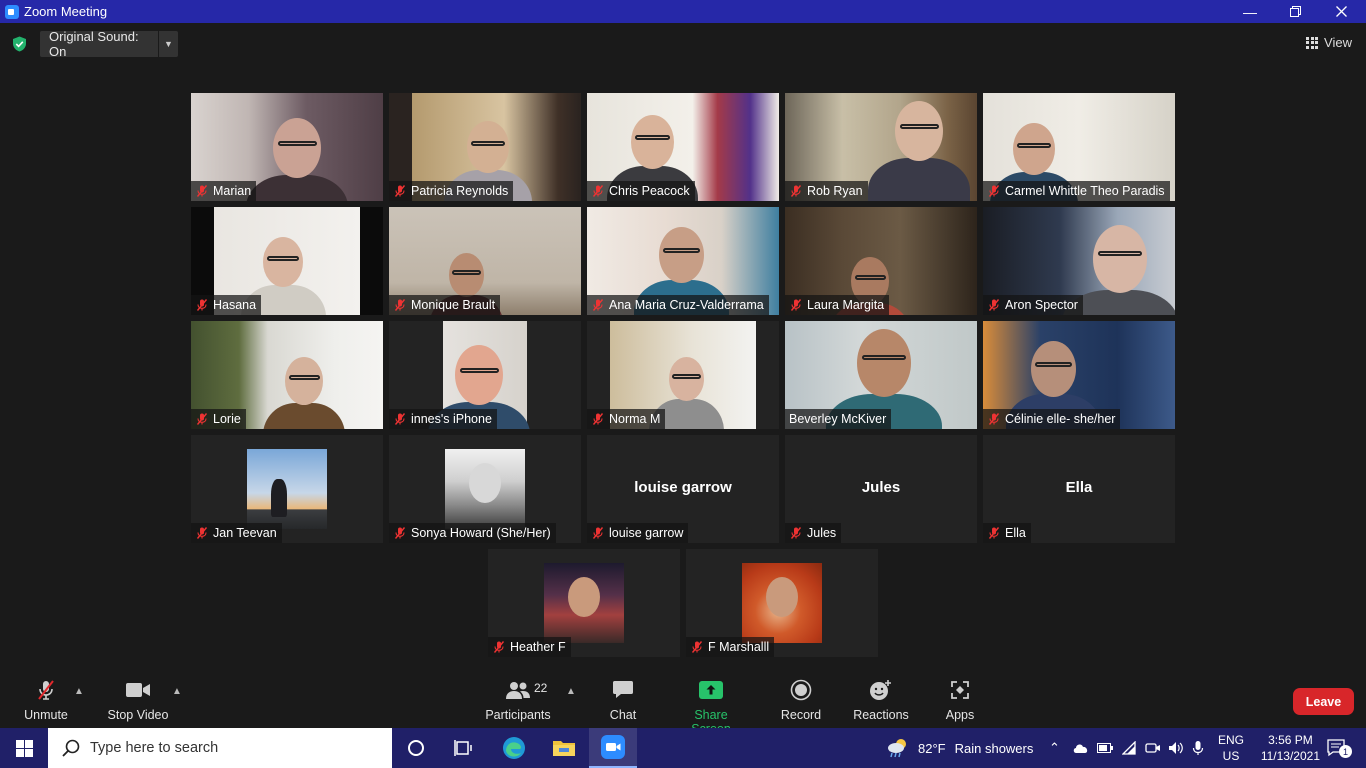  I want to click on view-label: View, so click(1338, 42).